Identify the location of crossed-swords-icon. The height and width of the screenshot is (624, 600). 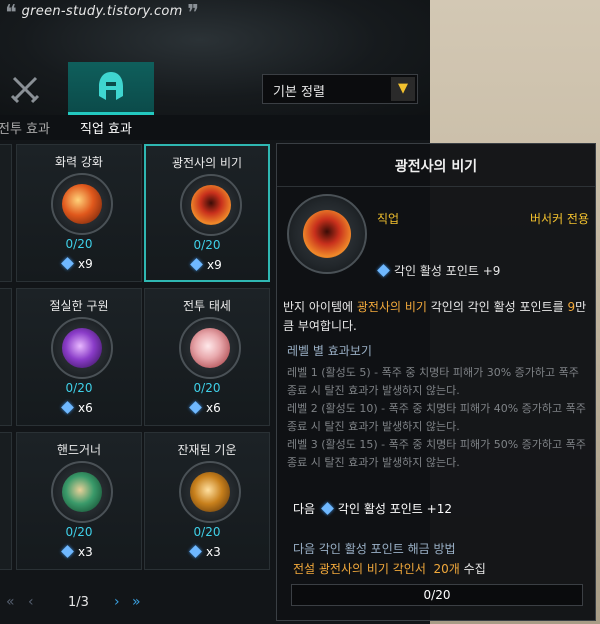
(25, 89).